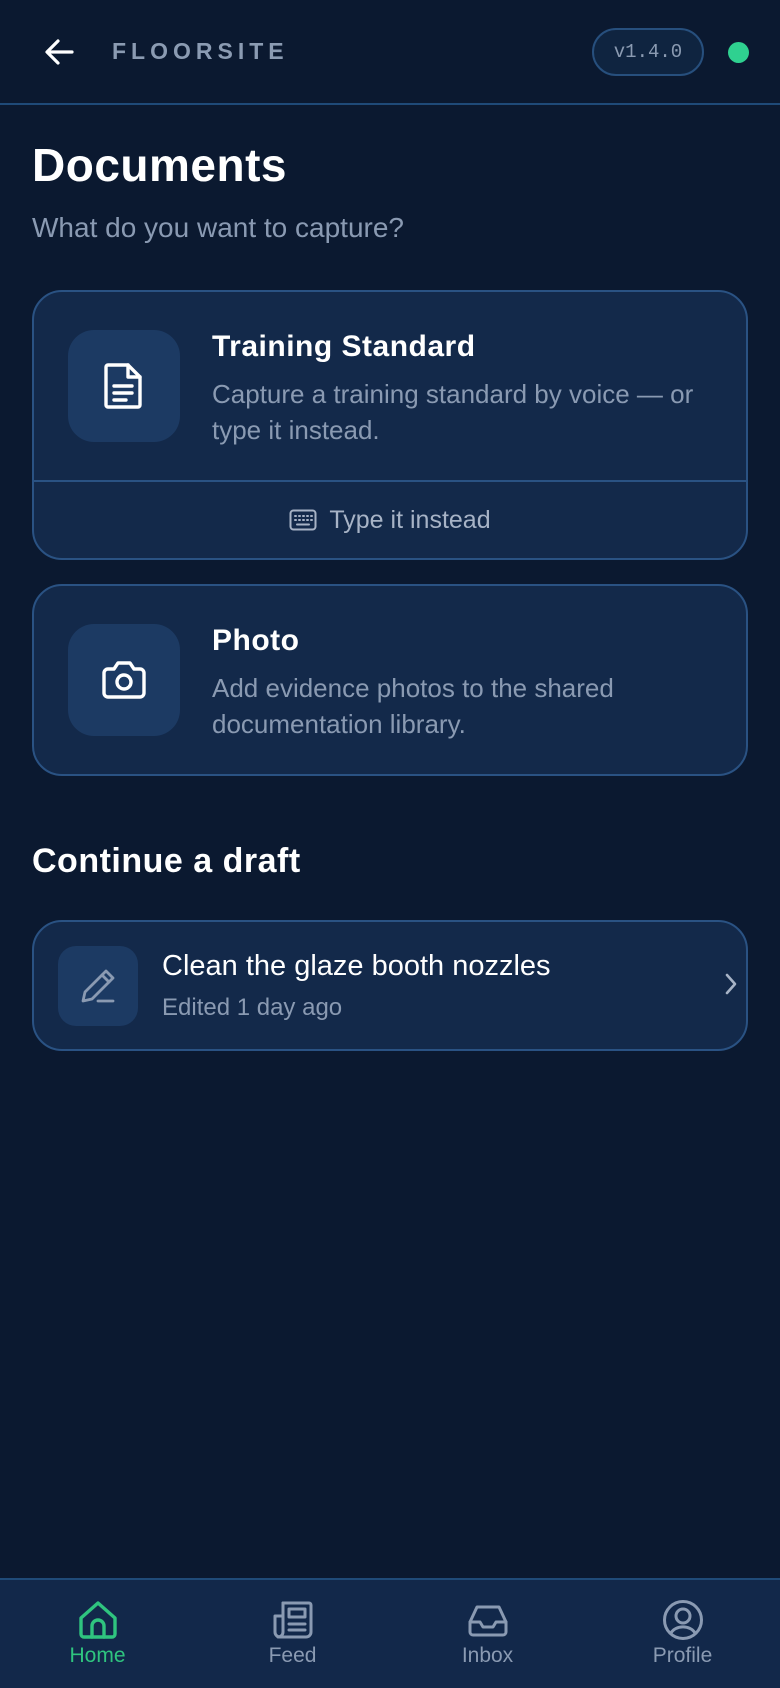 The image size is (780, 1688). Describe the element at coordinates (410, 519) in the screenshot. I see `type-it-instead-label: Type it instead` at that location.